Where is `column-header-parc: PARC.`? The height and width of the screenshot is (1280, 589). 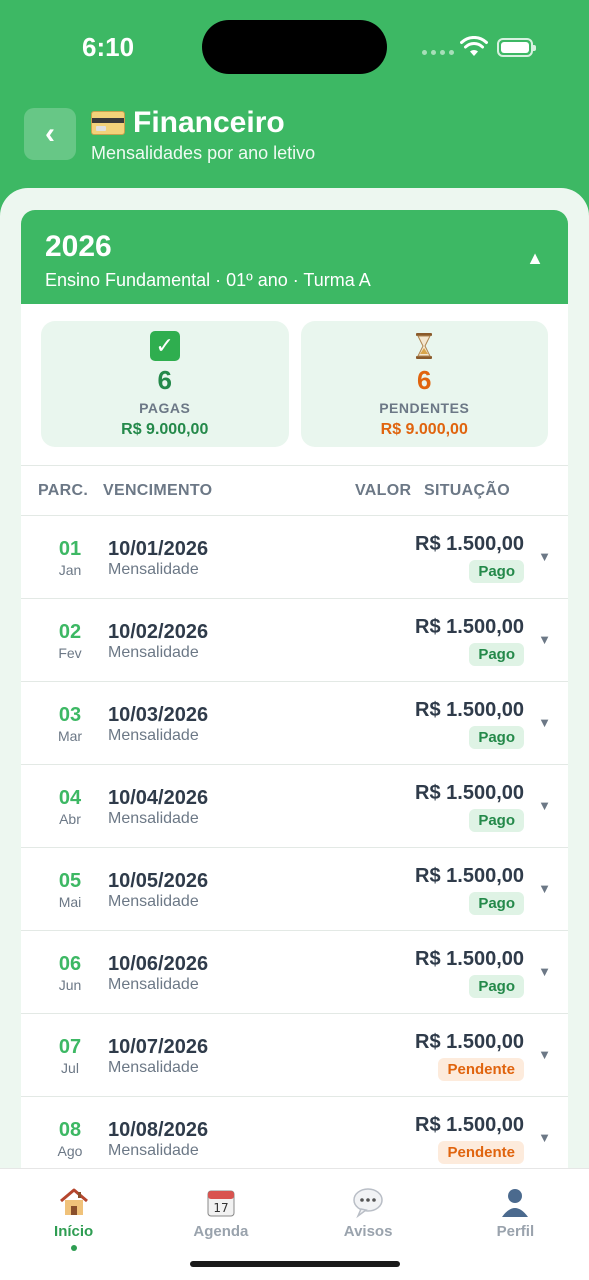
column-header-parc: PARC. is located at coordinates (63, 490).